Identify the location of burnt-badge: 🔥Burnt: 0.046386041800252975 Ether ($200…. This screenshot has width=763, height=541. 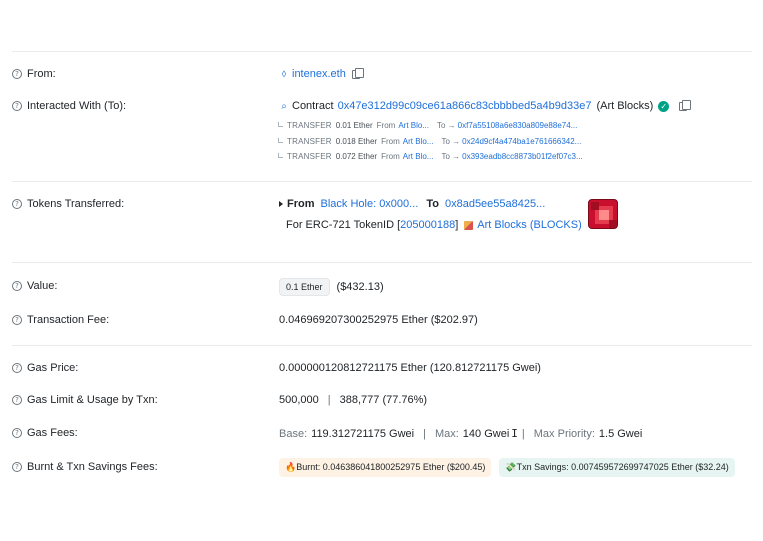
(385, 467).